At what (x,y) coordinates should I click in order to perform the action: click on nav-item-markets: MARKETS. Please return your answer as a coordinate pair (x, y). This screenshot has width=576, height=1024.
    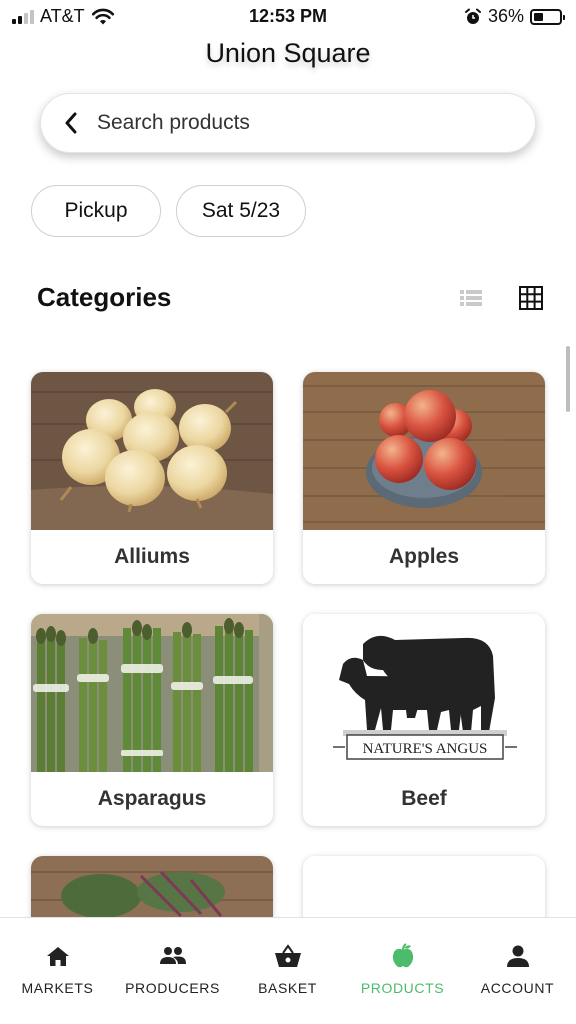
    Looking at the image, I should click on (57, 968).